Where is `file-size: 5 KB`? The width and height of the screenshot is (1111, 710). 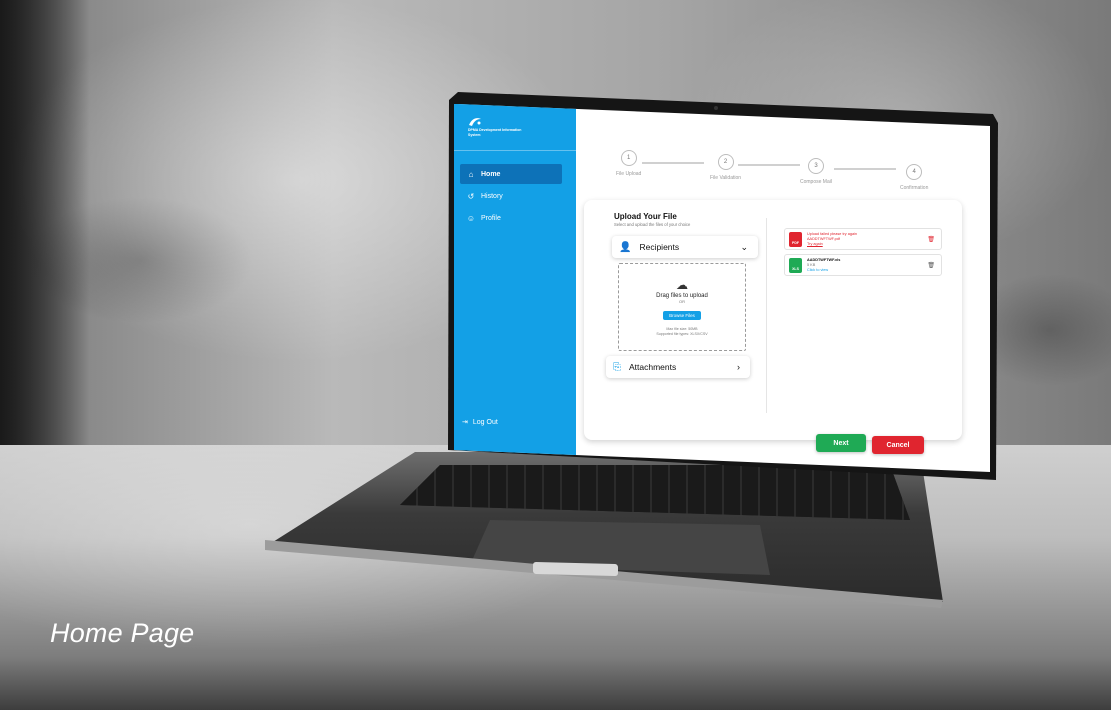
file-size: 5 KB is located at coordinates (811, 265).